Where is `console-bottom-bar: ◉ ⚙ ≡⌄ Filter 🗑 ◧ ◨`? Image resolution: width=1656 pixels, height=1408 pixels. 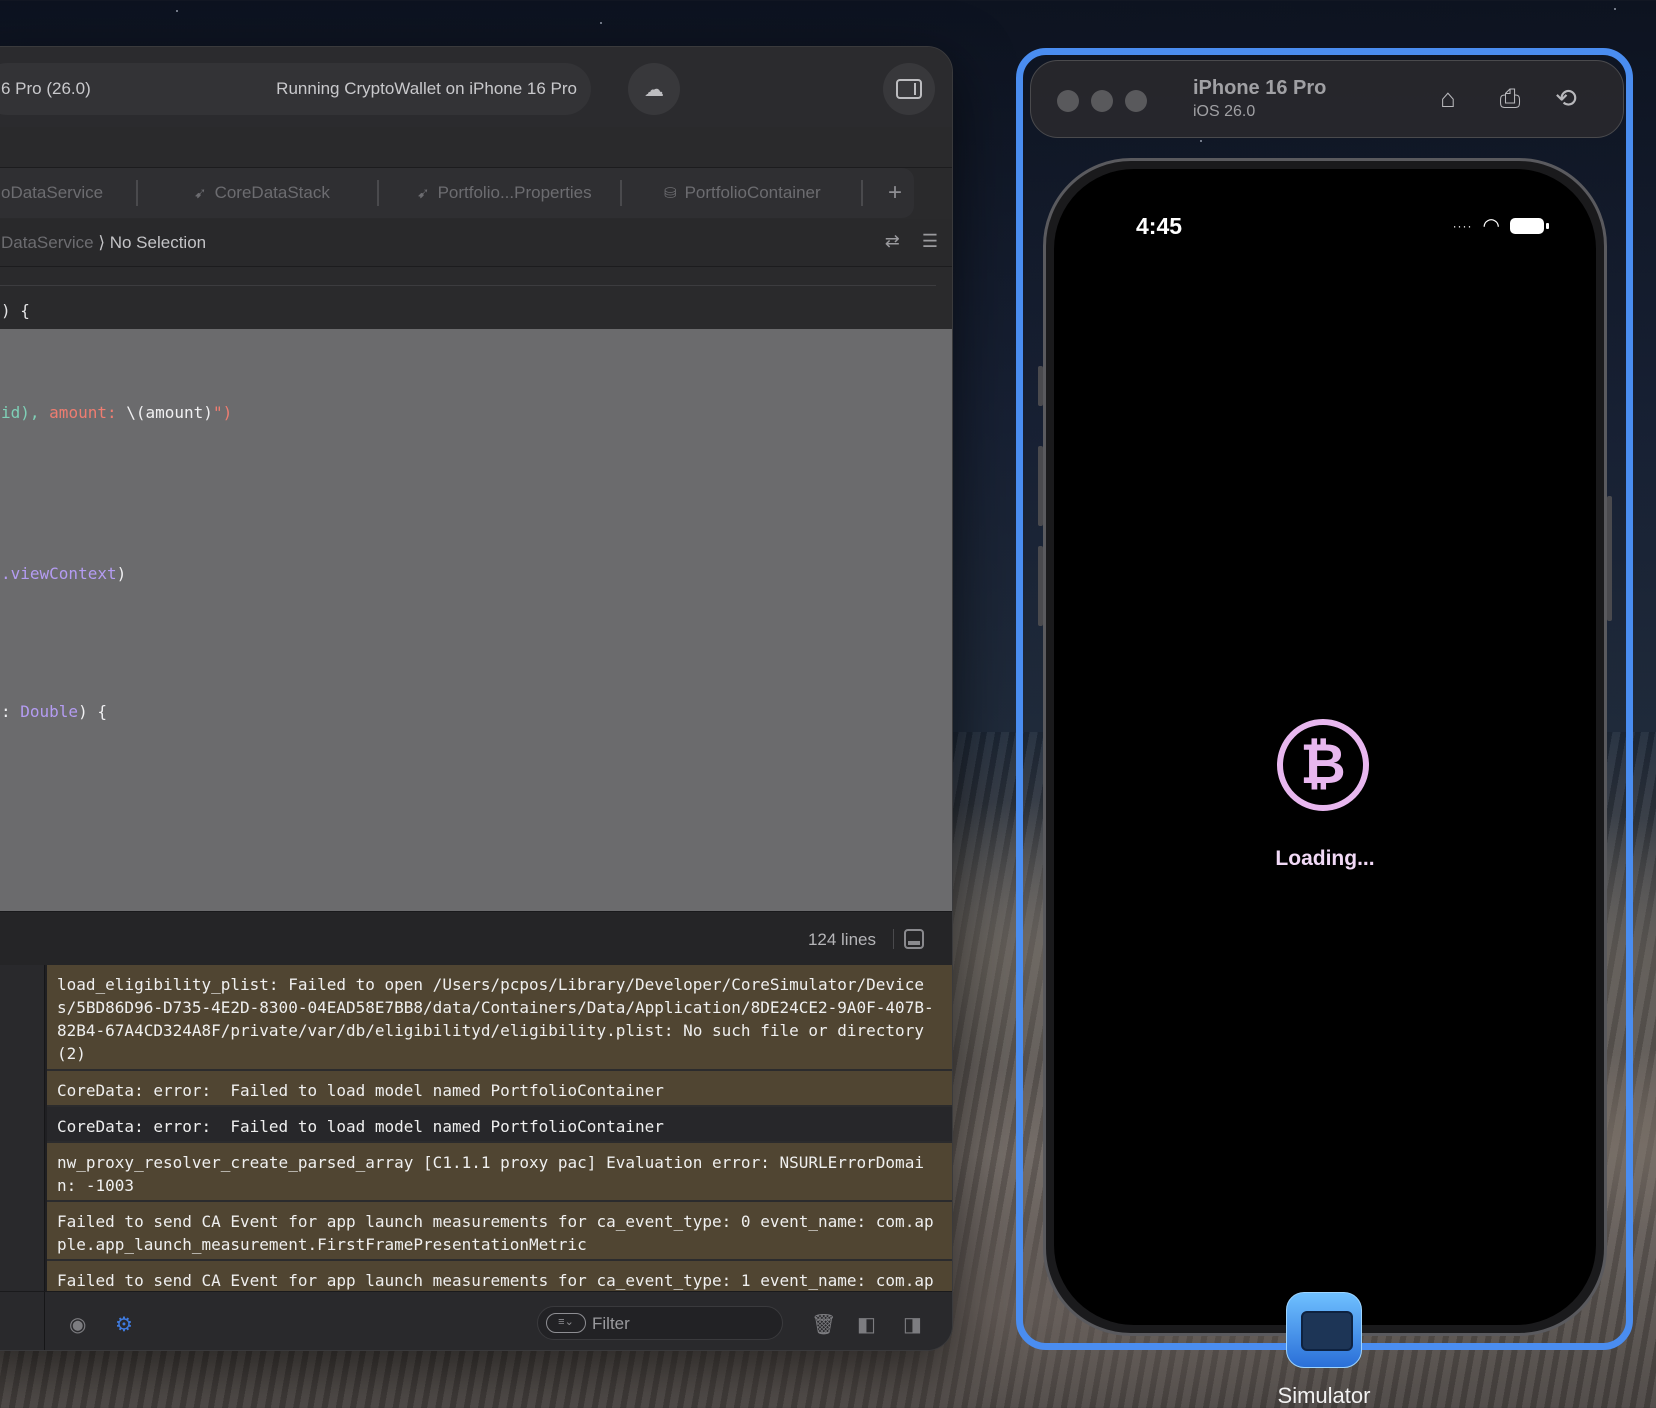 console-bottom-bar: ◉ ⚙ ≡⌄ Filter 🗑 ◧ ◨ is located at coordinates (476, 1320).